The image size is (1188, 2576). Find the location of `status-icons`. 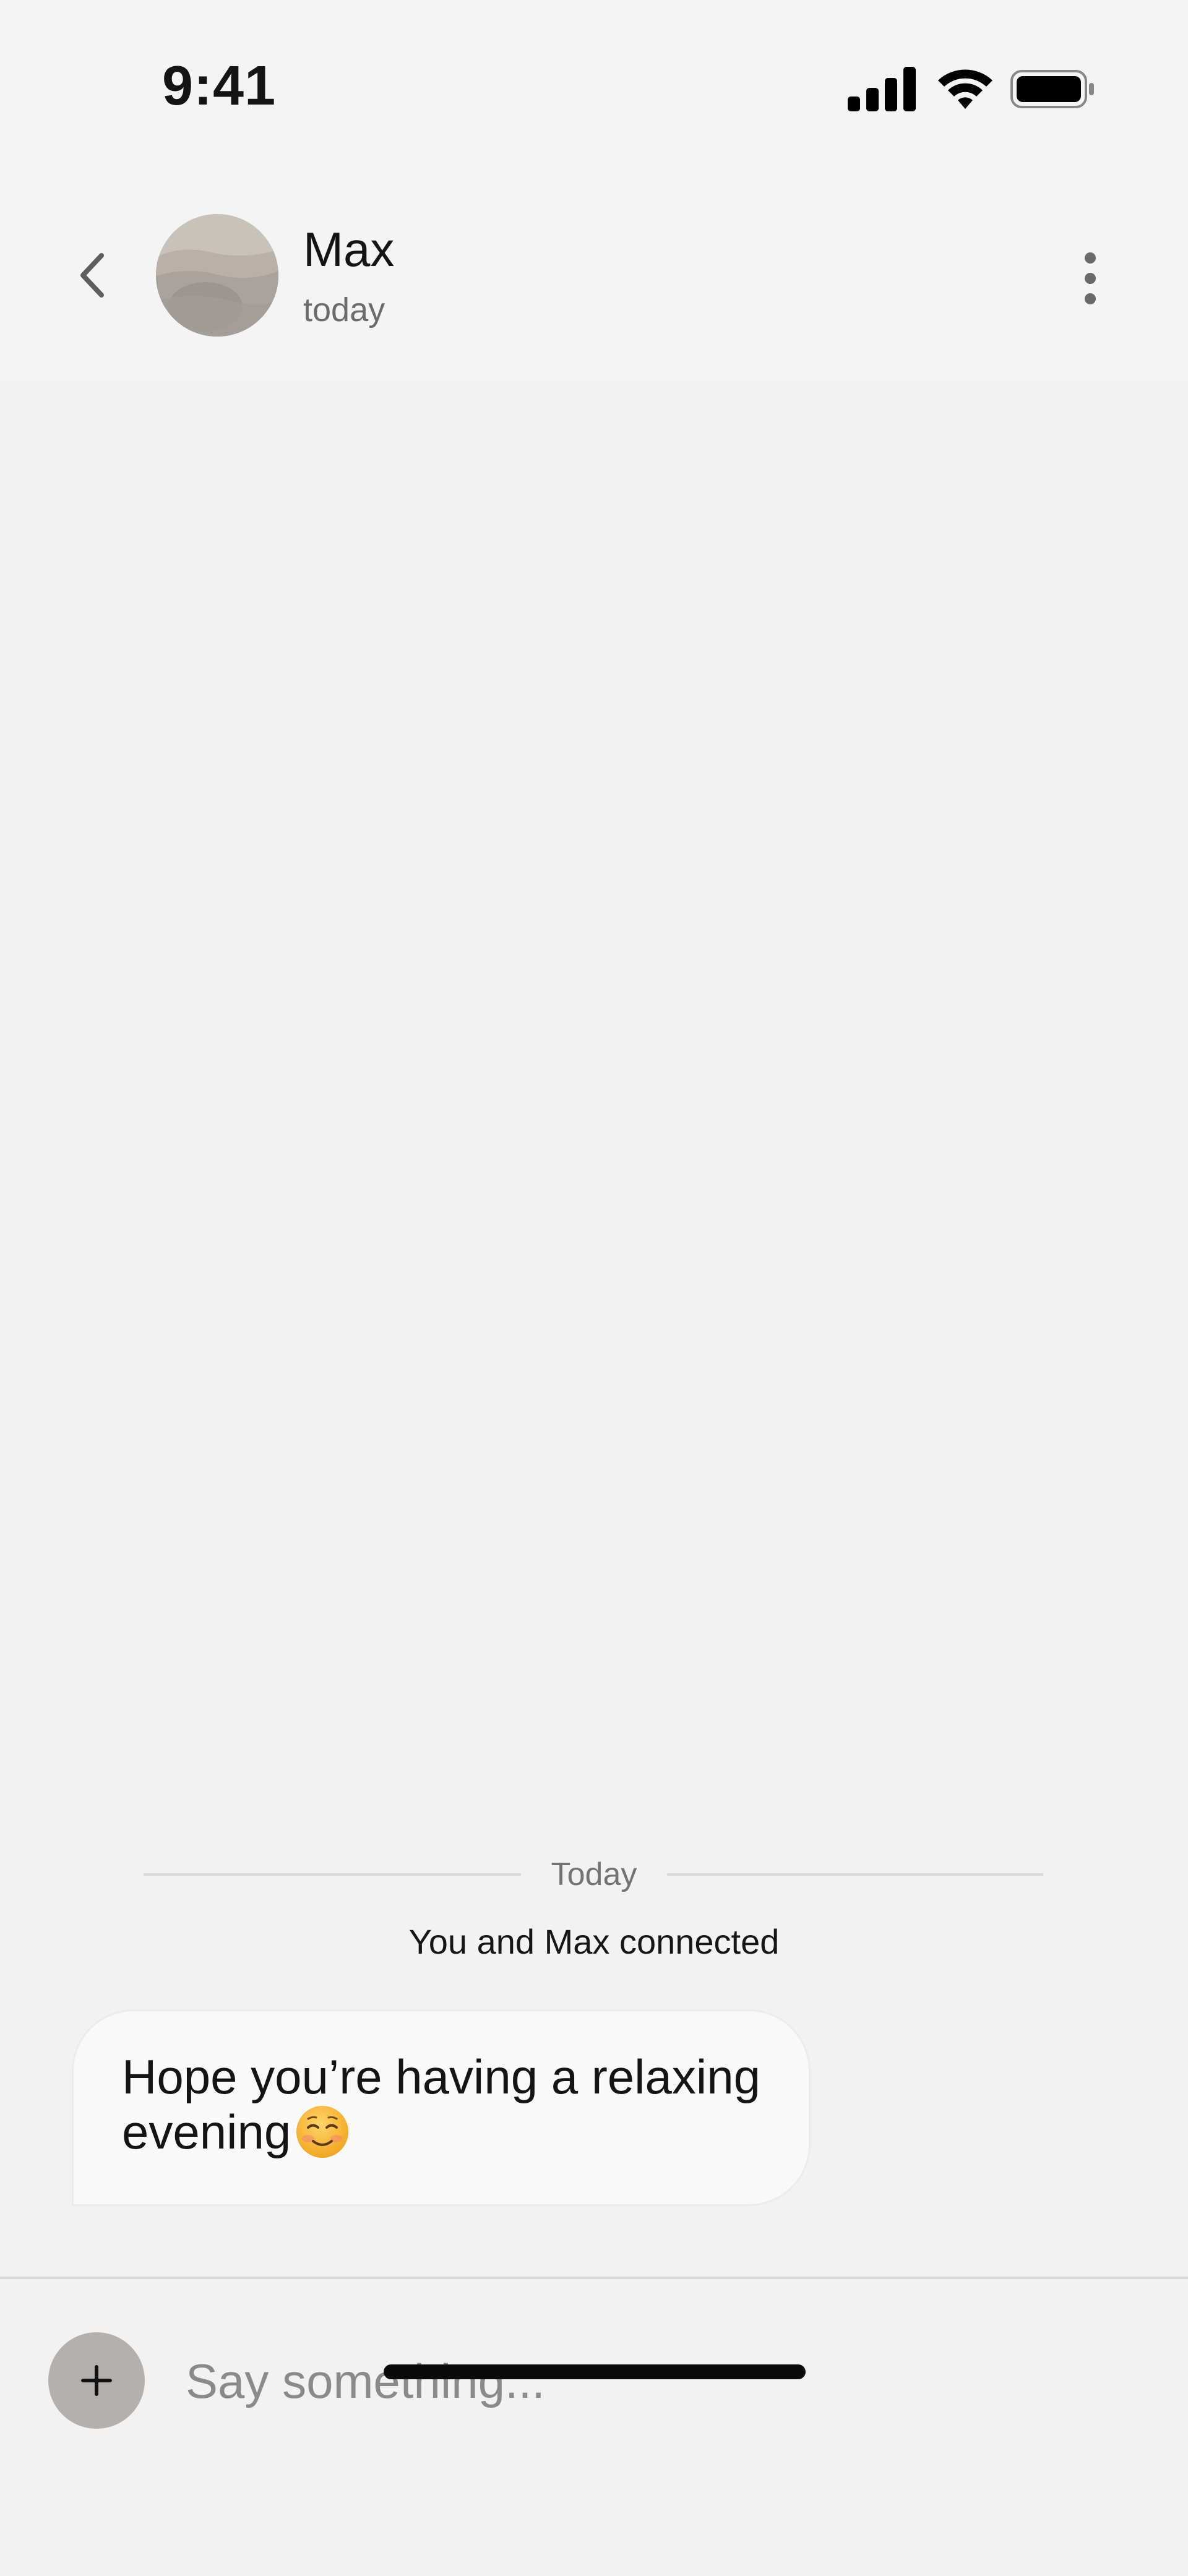

status-icons is located at coordinates (972, 89).